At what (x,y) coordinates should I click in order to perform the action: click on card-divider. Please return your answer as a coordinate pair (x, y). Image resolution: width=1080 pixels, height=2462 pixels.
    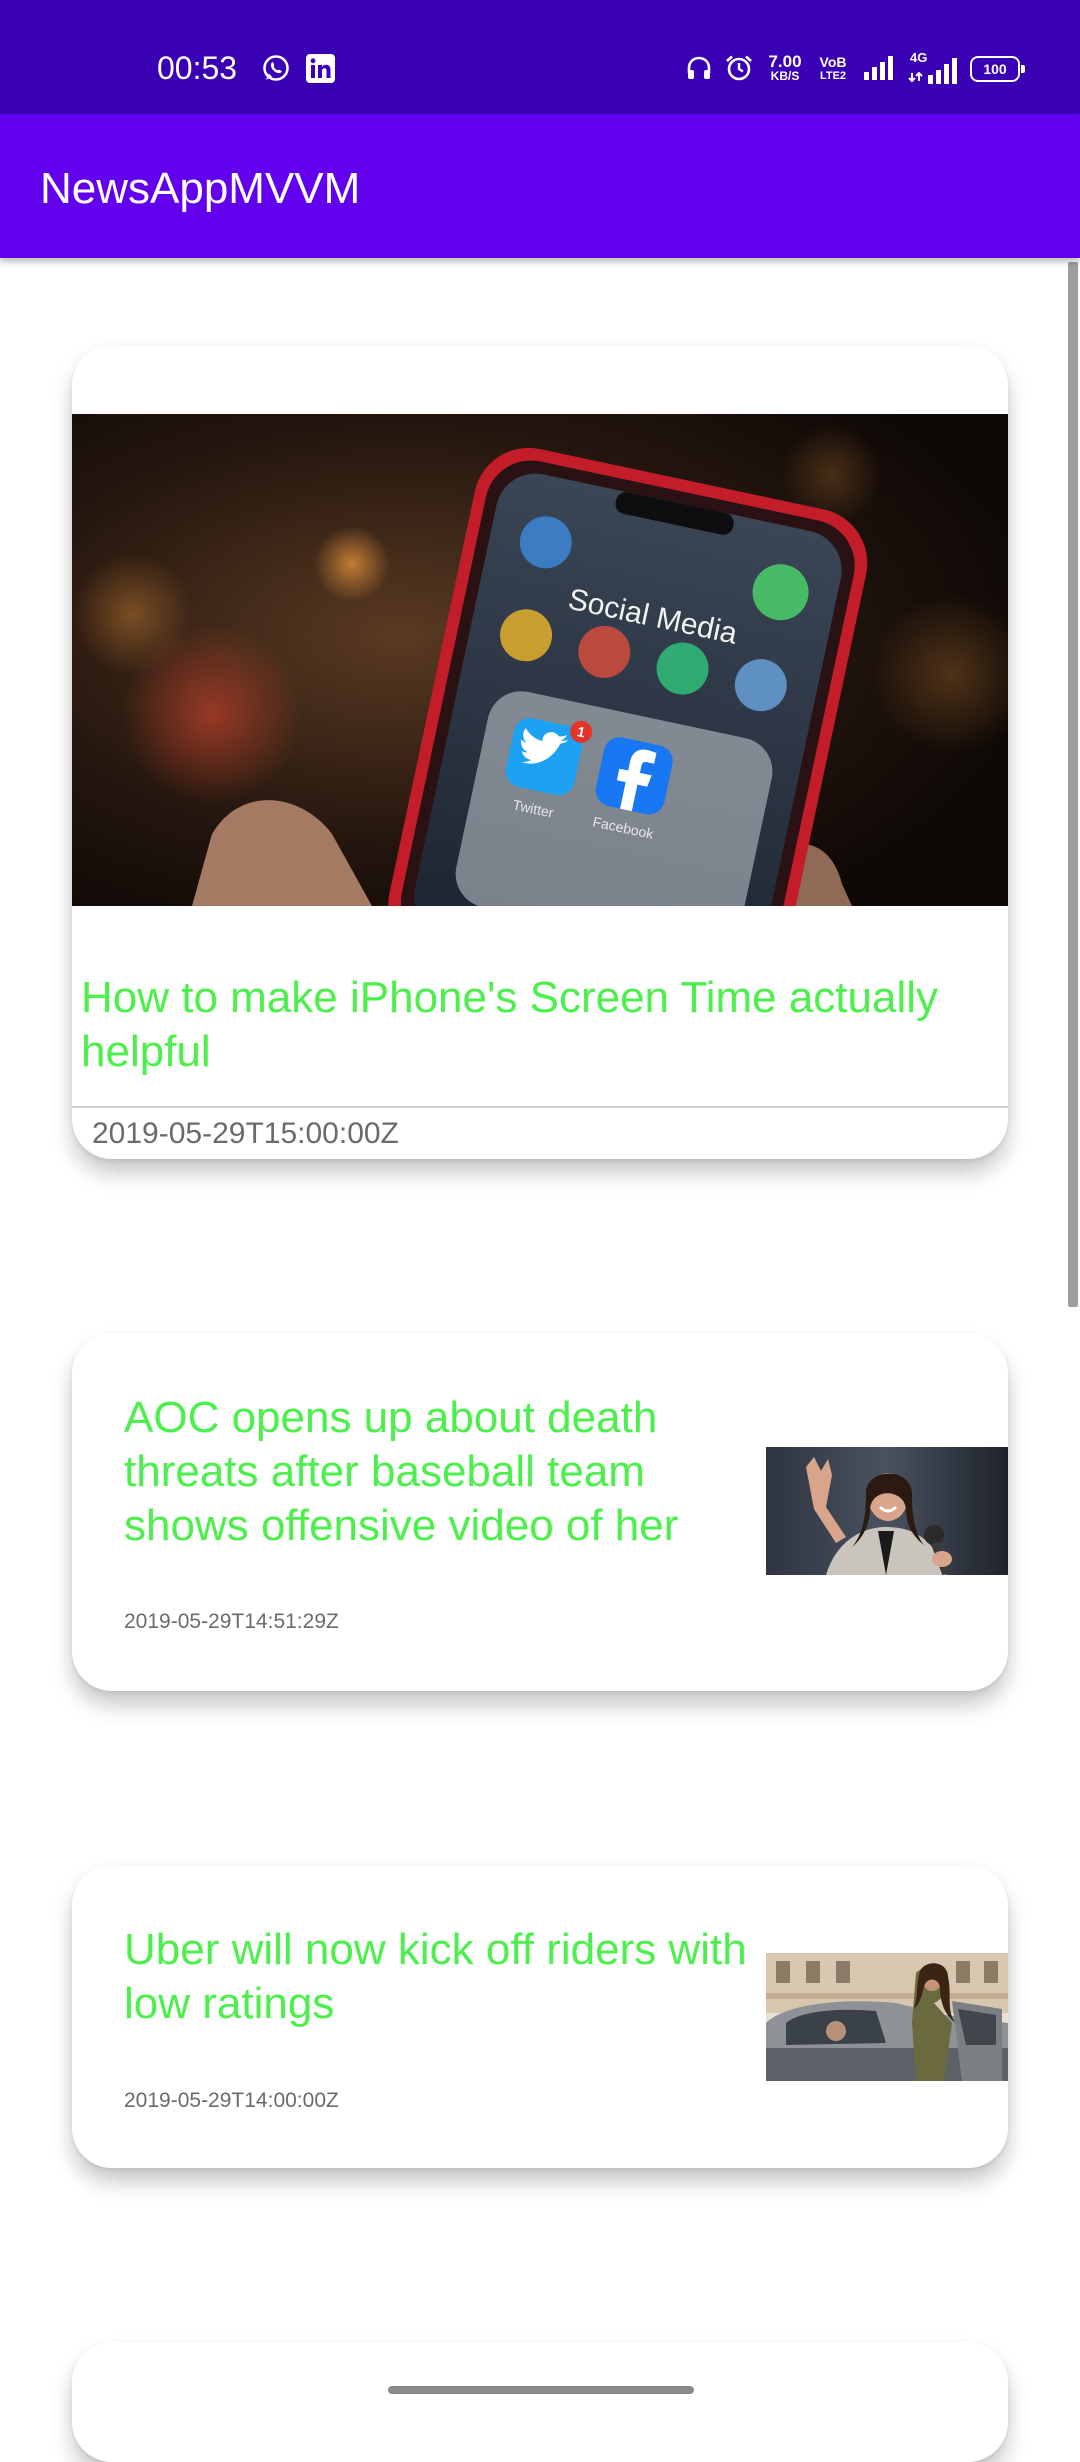
    Looking at the image, I should click on (540, 1107).